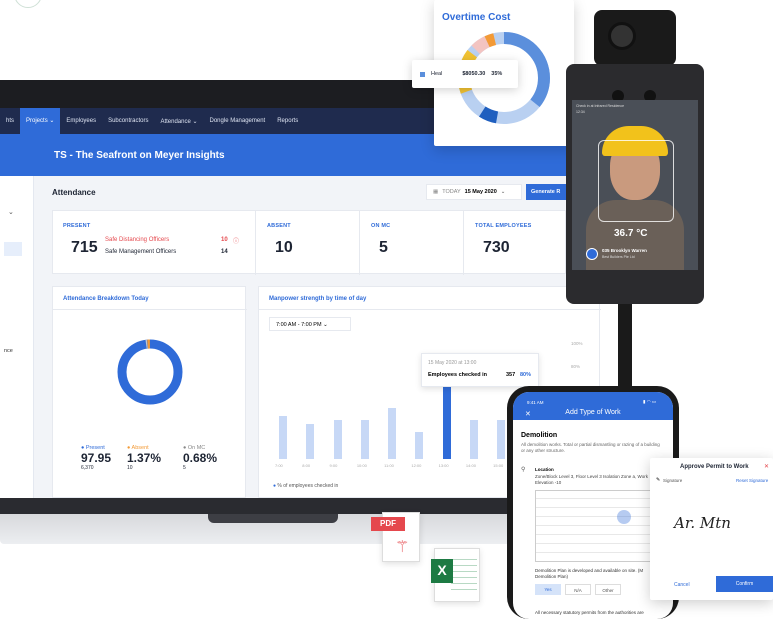 This screenshot has width=773, height=619. I want to click on nav-item-fragment: hts, so click(10, 121).